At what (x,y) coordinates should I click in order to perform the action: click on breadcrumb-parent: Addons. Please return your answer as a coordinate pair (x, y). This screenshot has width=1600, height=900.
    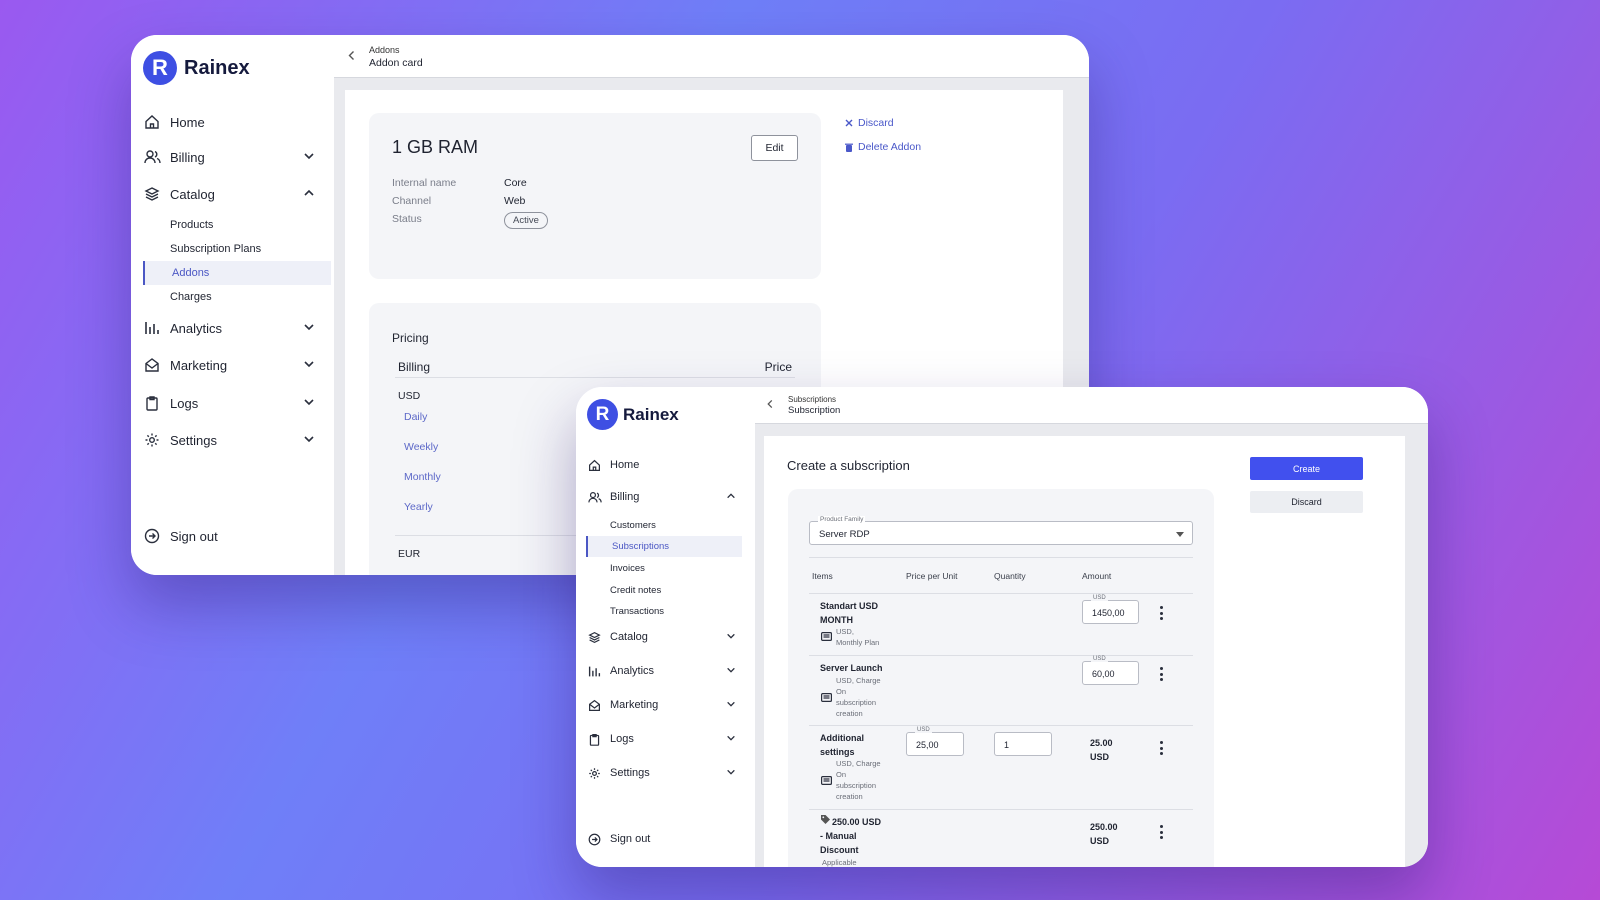
    Looking at the image, I should click on (396, 50).